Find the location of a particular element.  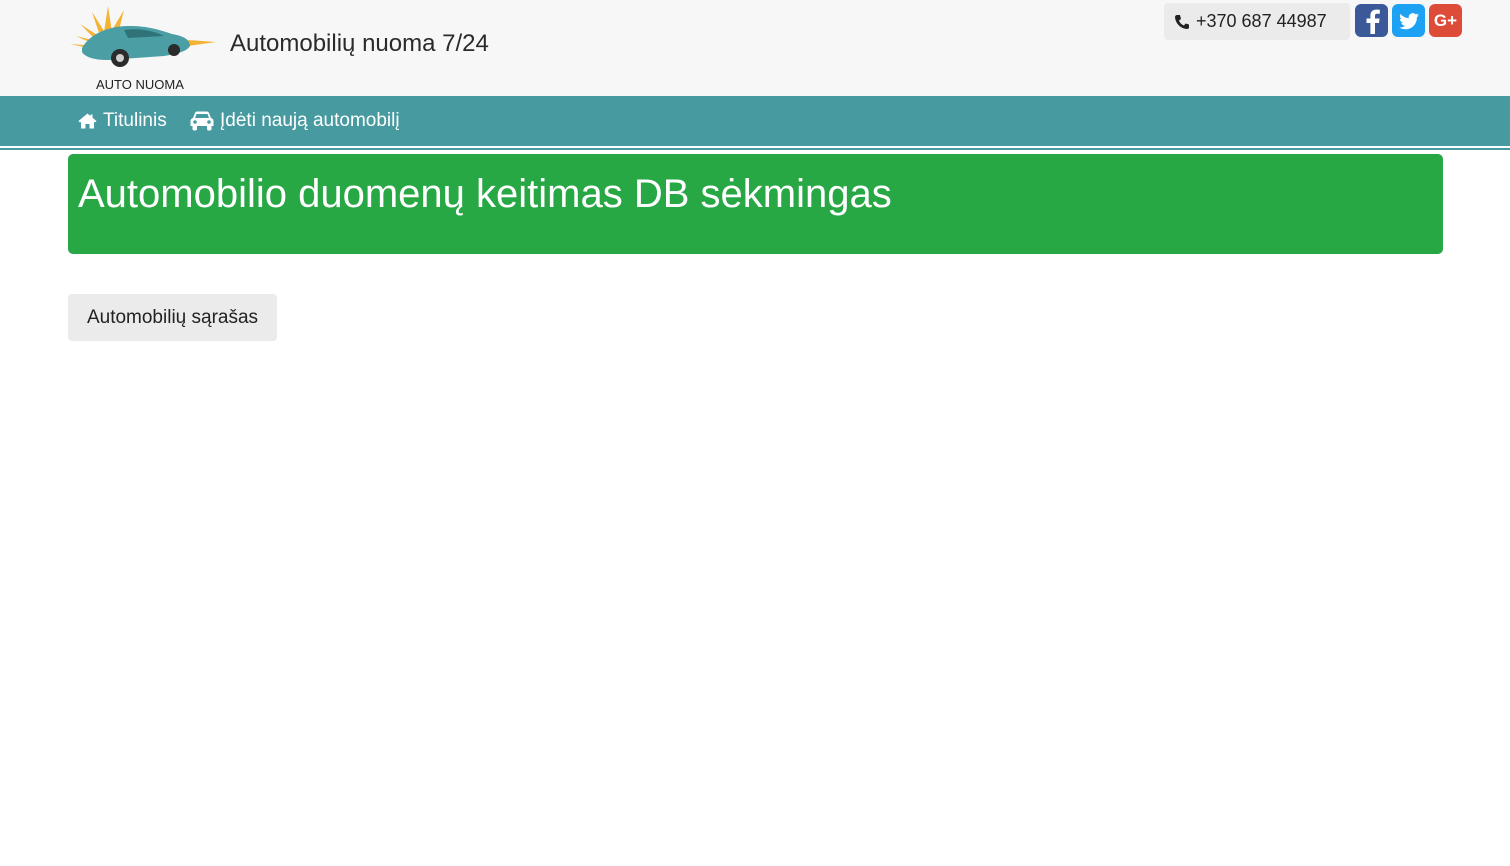

logo-text: AUTO NUOMA is located at coordinates (140, 84).